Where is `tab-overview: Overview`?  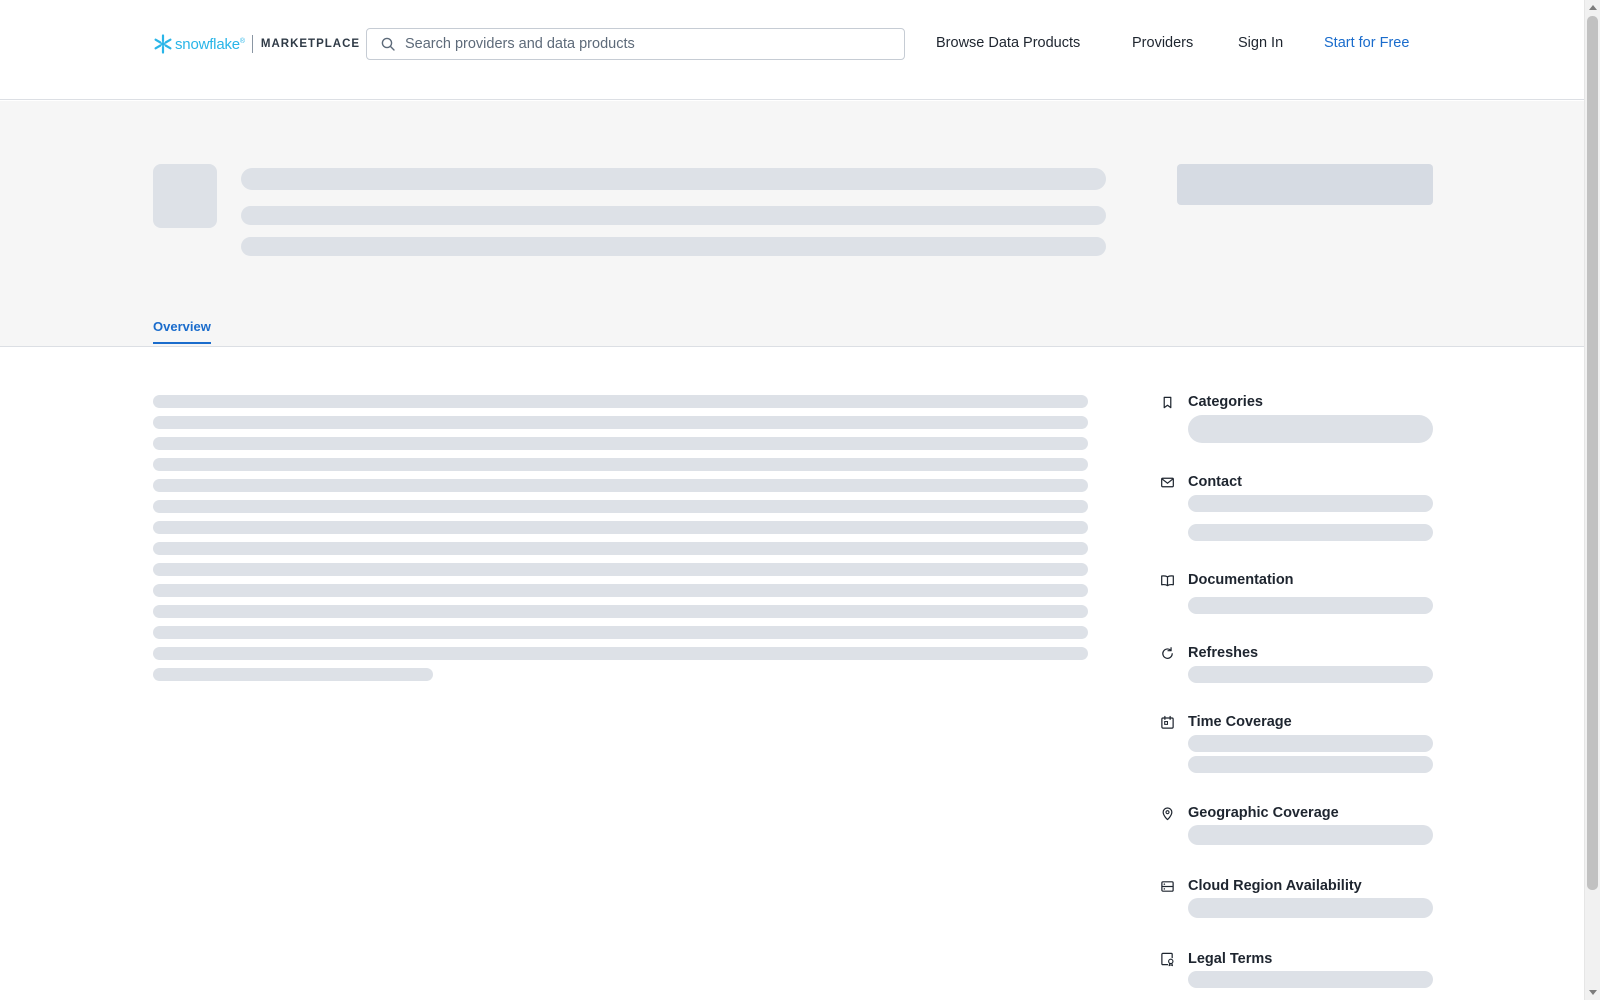
tab-overview: Overview is located at coordinates (182, 331).